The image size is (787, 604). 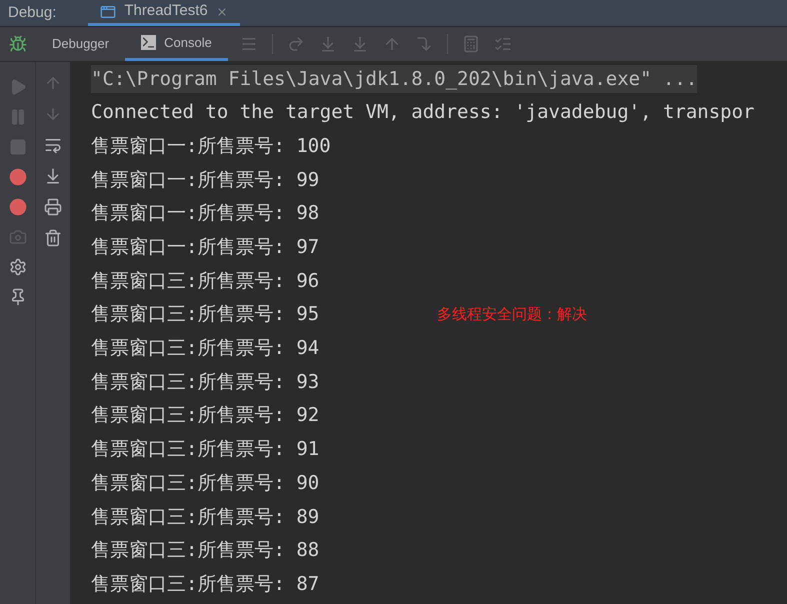 What do you see at coordinates (222, 12) in the screenshot?
I see `close-icon` at bounding box center [222, 12].